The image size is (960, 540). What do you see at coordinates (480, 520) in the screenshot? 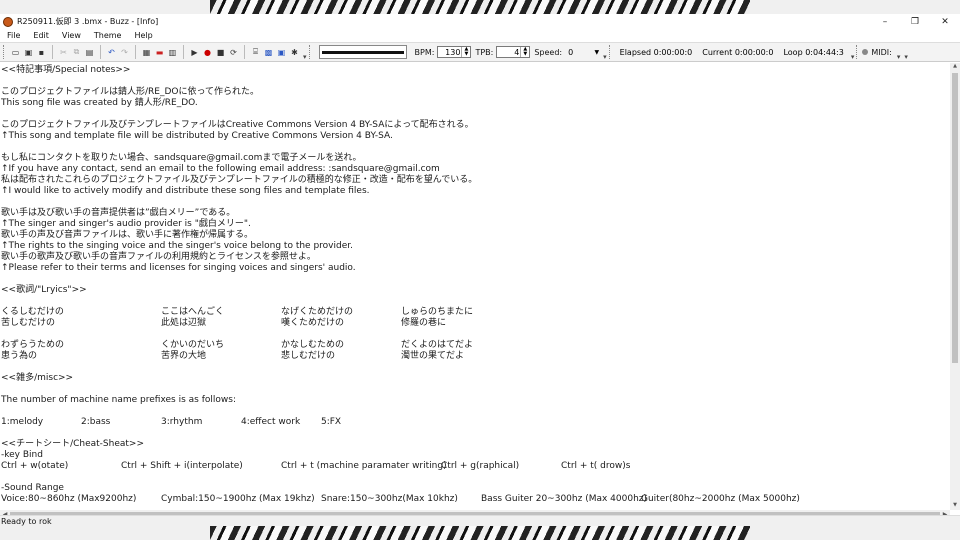
I see `status-bar: Ready to rok` at bounding box center [480, 520].